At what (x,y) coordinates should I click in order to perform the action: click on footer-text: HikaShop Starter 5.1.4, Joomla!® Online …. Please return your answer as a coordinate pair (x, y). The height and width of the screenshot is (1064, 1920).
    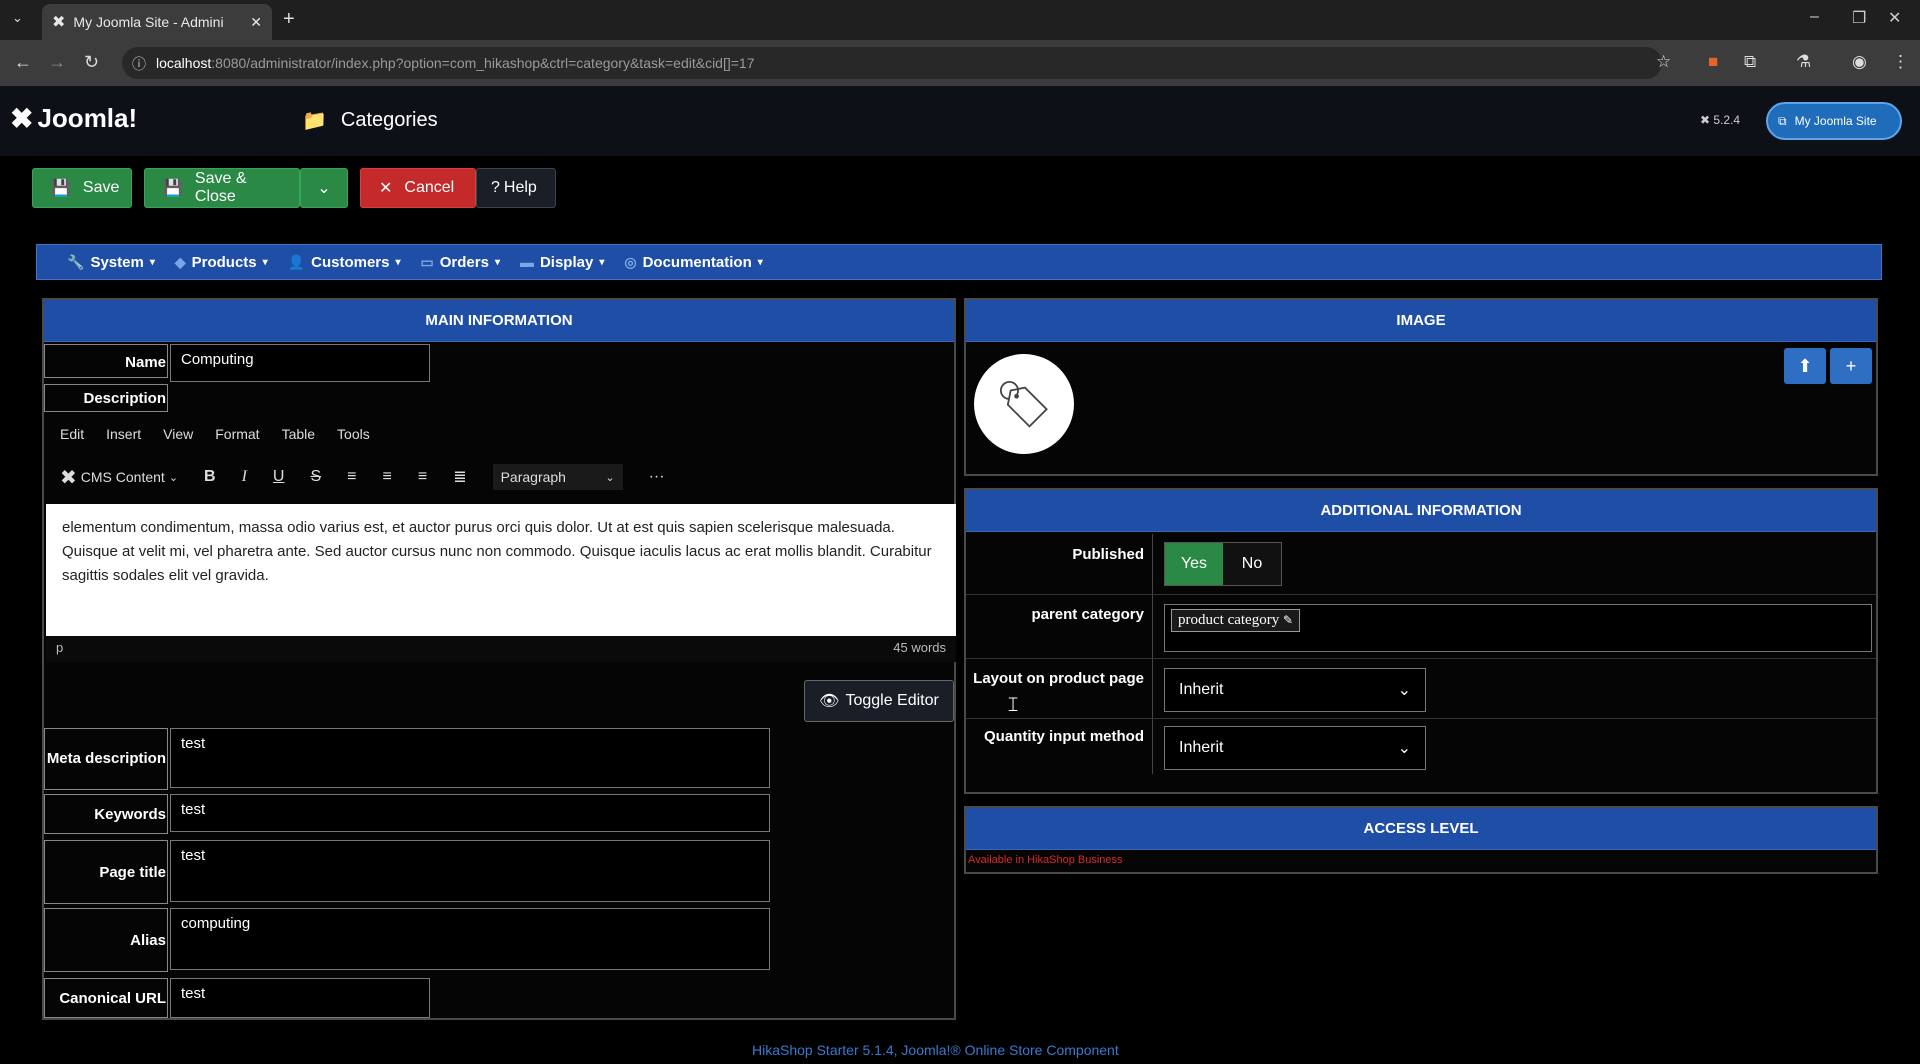
    Looking at the image, I should click on (935, 1050).